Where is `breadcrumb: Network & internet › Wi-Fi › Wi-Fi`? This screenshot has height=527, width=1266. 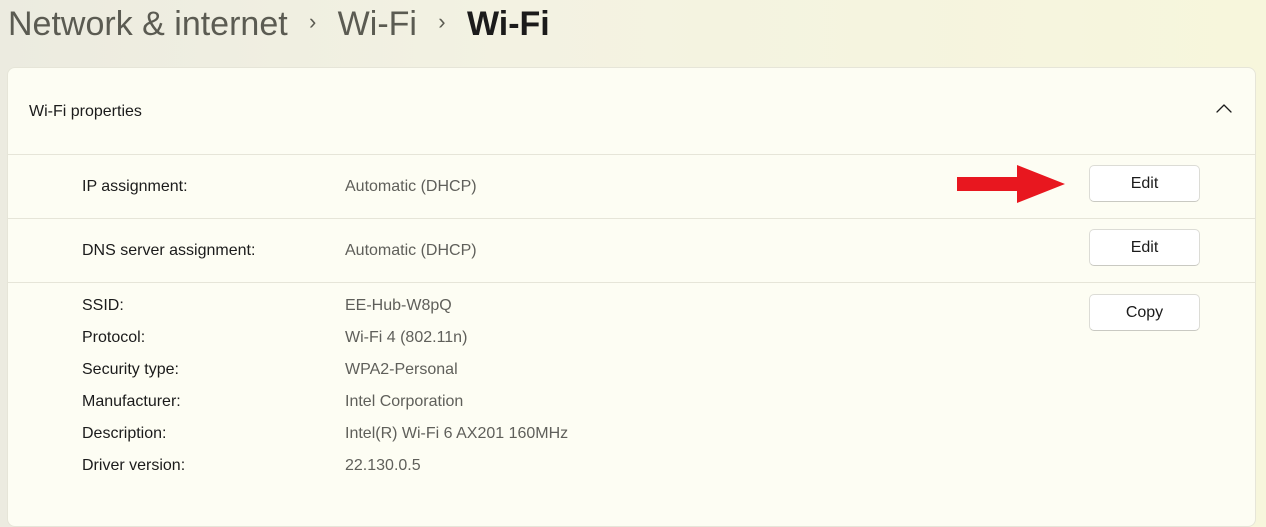
breadcrumb: Network & internet › Wi-Fi › Wi-Fi is located at coordinates (279, 24).